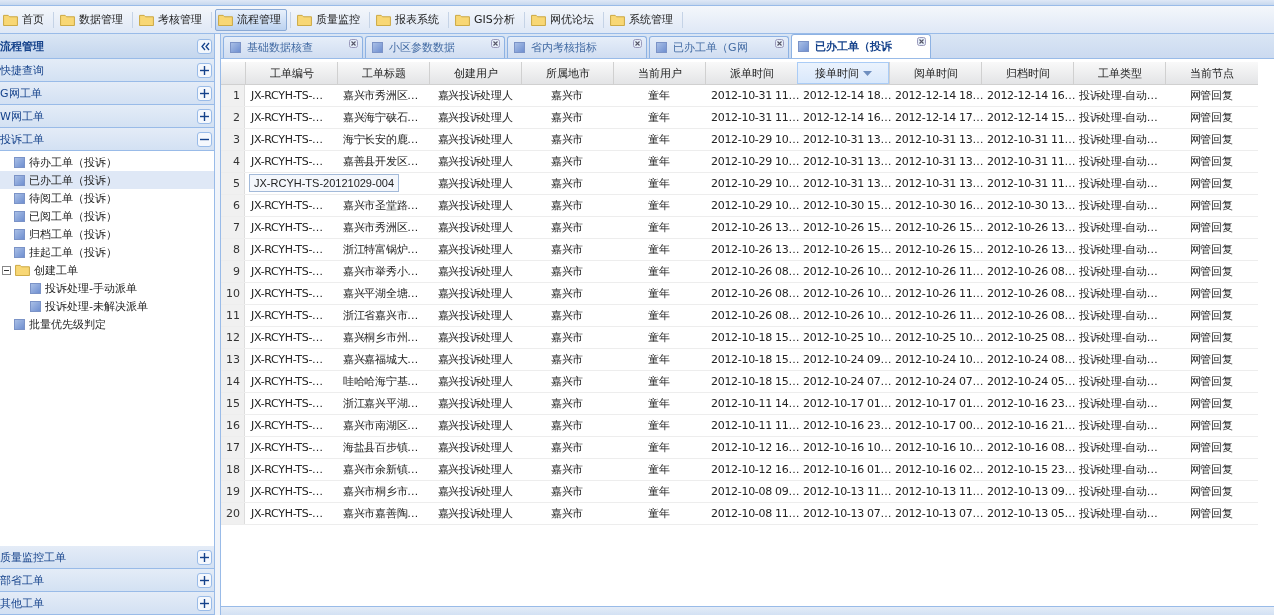 The height and width of the screenshot is (615, 1274). Describe the element at coordinates (475, 73) in the screenshot. I see `column-header: 创建用户` at that location.